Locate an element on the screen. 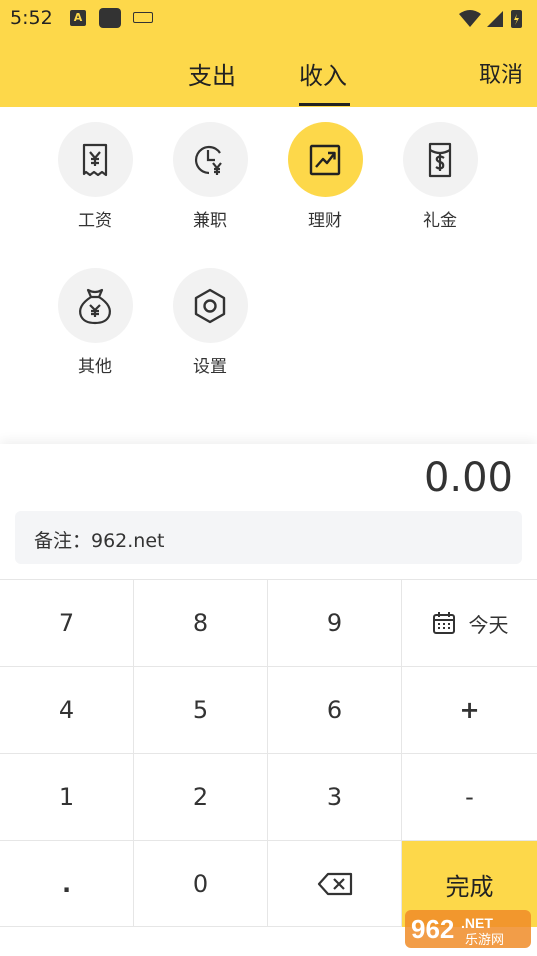 The width and height of the screenshot is (537, 956). settings-hexagon-icon is located at coordinates (210, 305).